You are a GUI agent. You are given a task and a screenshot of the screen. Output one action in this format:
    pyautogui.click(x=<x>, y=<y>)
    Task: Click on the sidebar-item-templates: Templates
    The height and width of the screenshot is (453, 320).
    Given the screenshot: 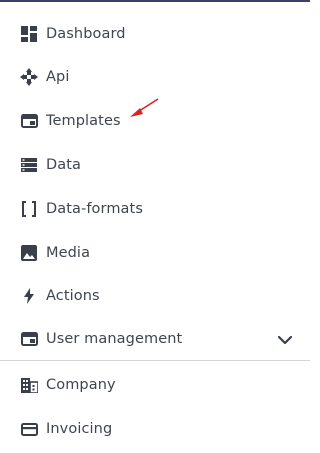 What is the action you would take?
    pyautogui.click(x=155, y=121)
    